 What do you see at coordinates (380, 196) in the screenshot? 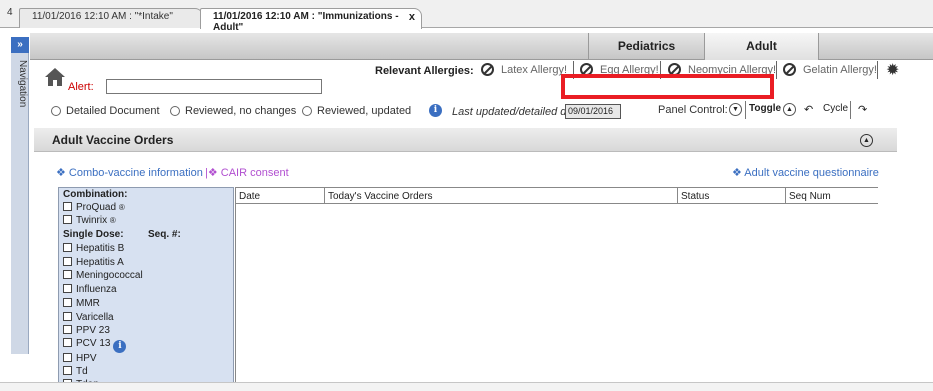
I see `column-header-vaccine-orders: Today's Vaccine Orders` at bounding box center [380, 196].